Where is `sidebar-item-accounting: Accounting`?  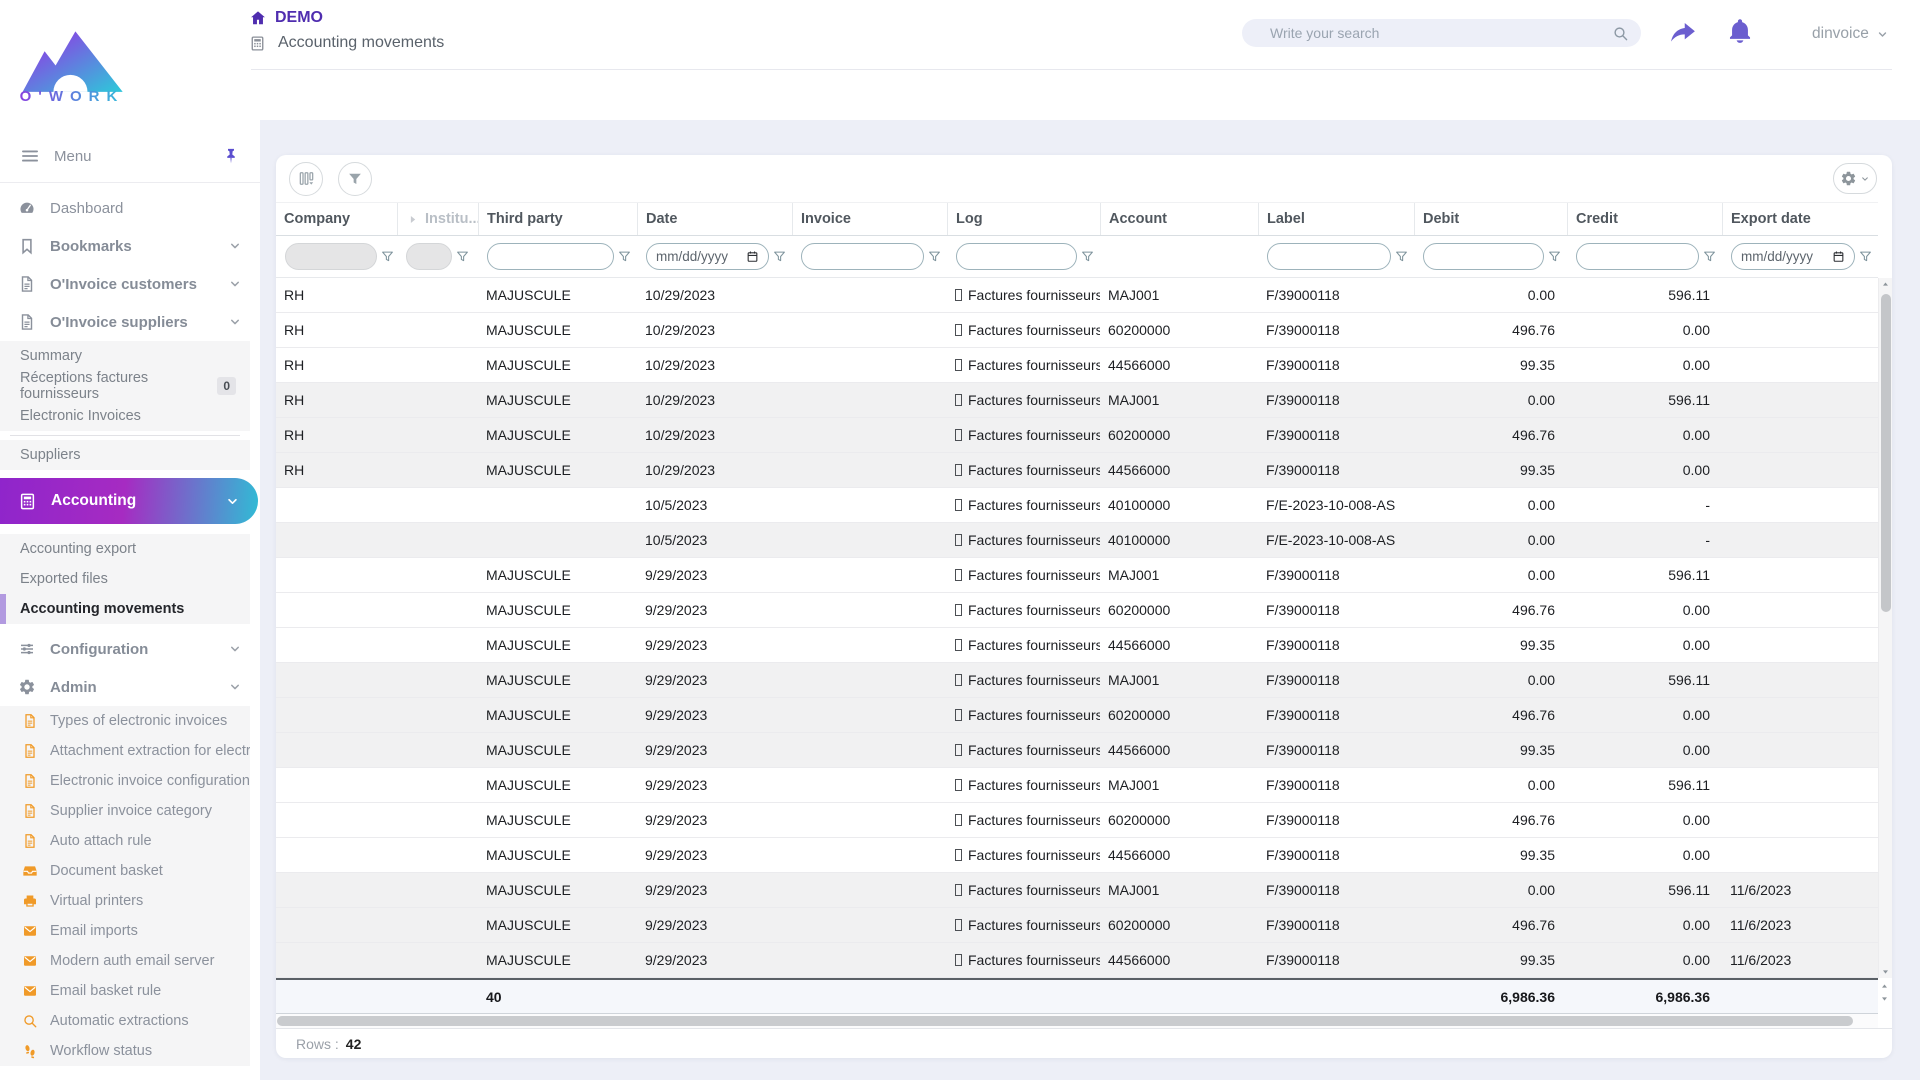
sidebar-item-accounting: Accounting is located at coordinates (129, 501).